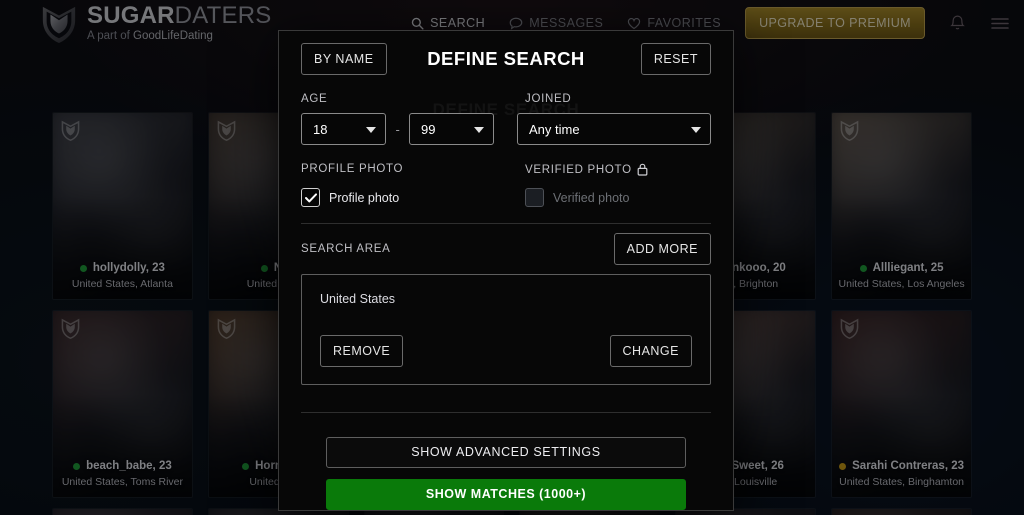 The width and height of the screenshot is (1024, 515). What do you see at coordinates (506, 129) in the screenshot?
I see `field-inputs-row: 18 - 99 Any time` at bounding box center [506, 129].